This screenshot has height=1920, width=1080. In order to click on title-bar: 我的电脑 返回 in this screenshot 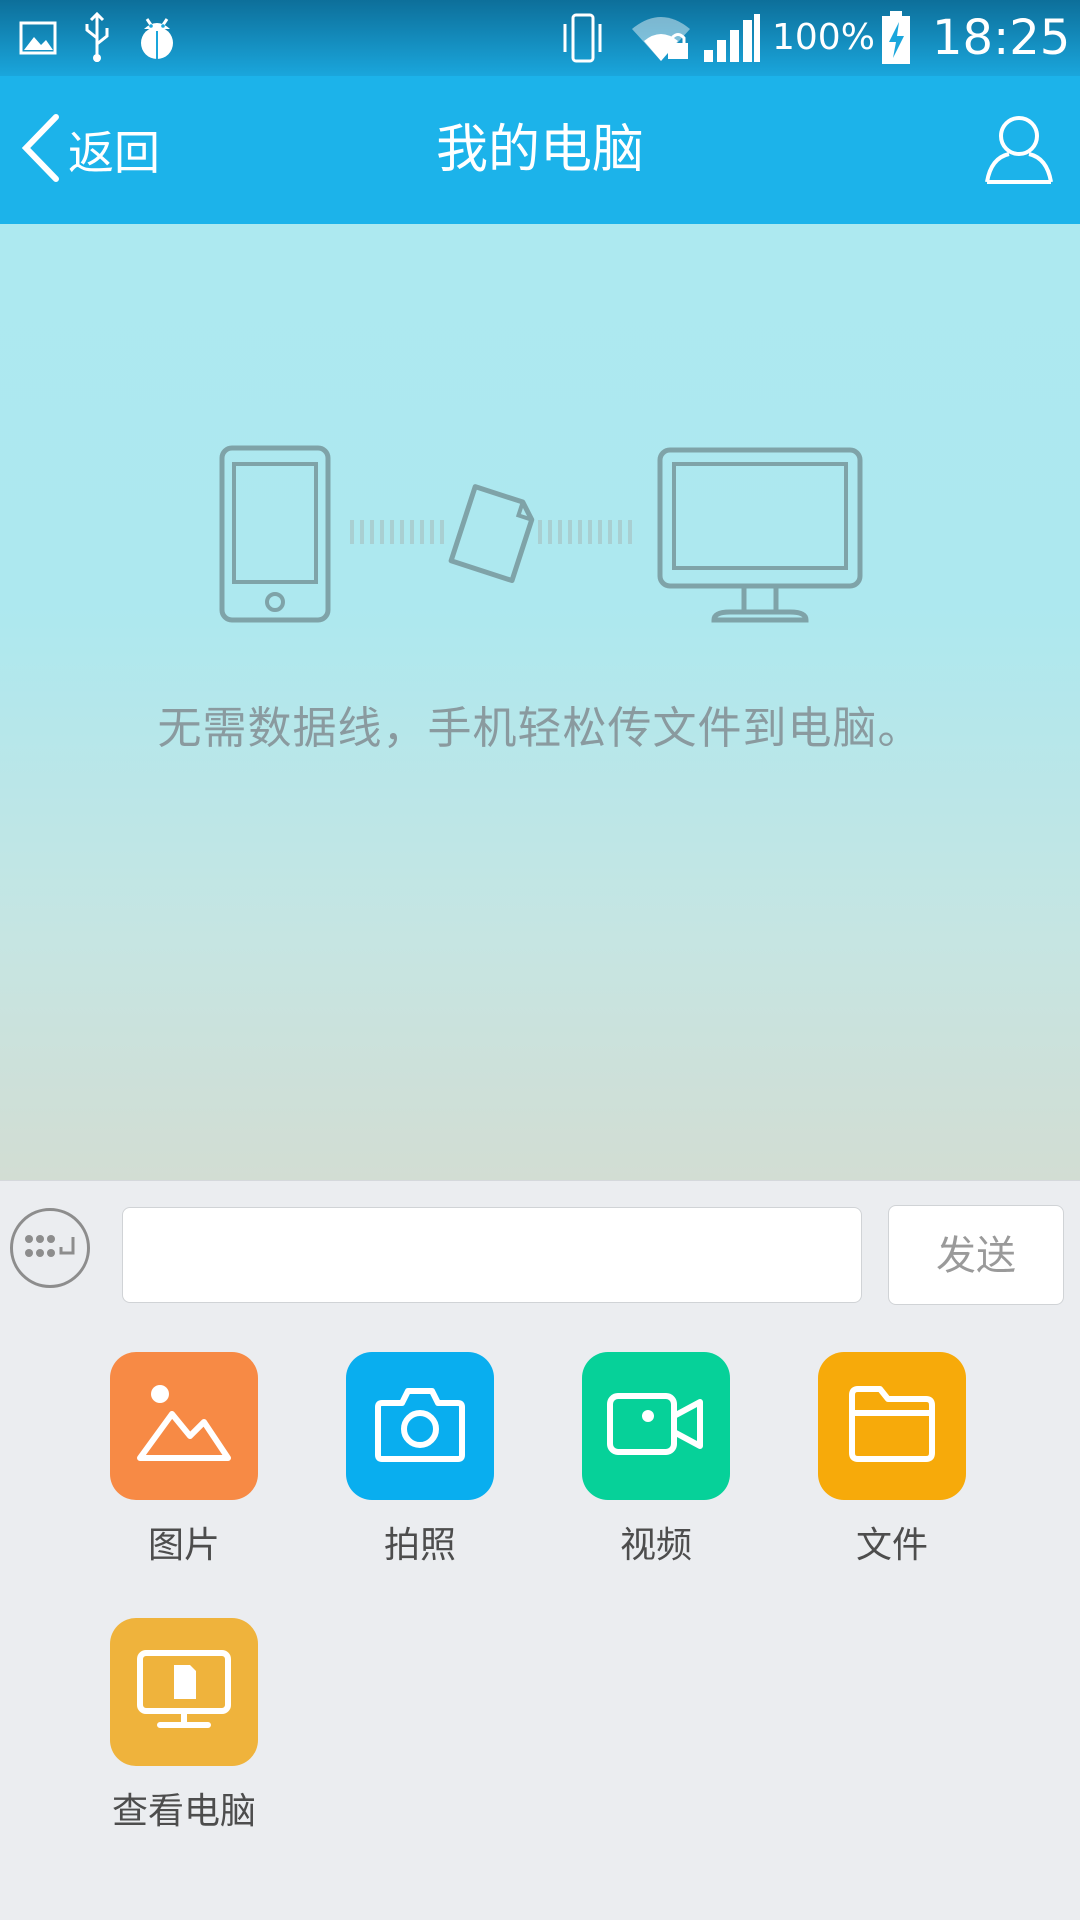, I will do `click(540, 150)`.